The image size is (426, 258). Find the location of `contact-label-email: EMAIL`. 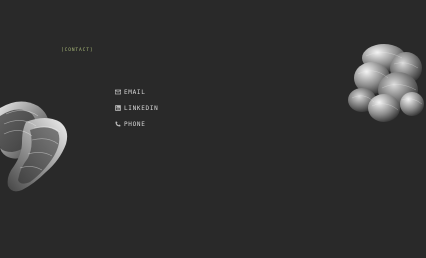

contact-label-email: EMAIL is located at coordinates (135, 92).